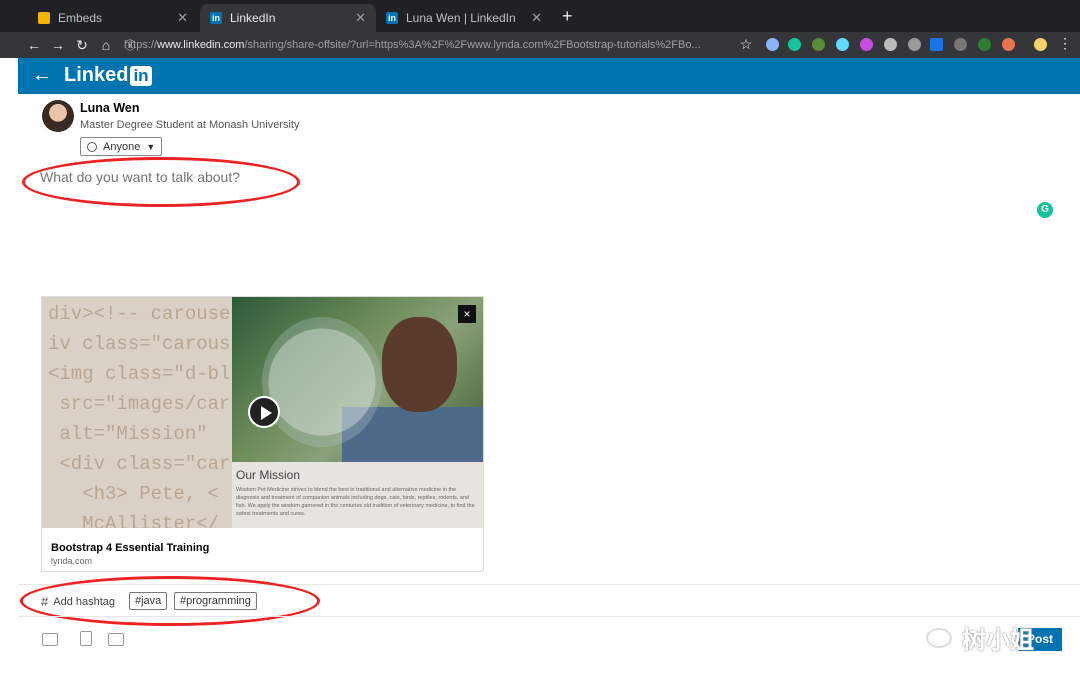  Describe the element at coordinates (467, 314) in the screenshot. I see `close-preview-button: ×` at that location.